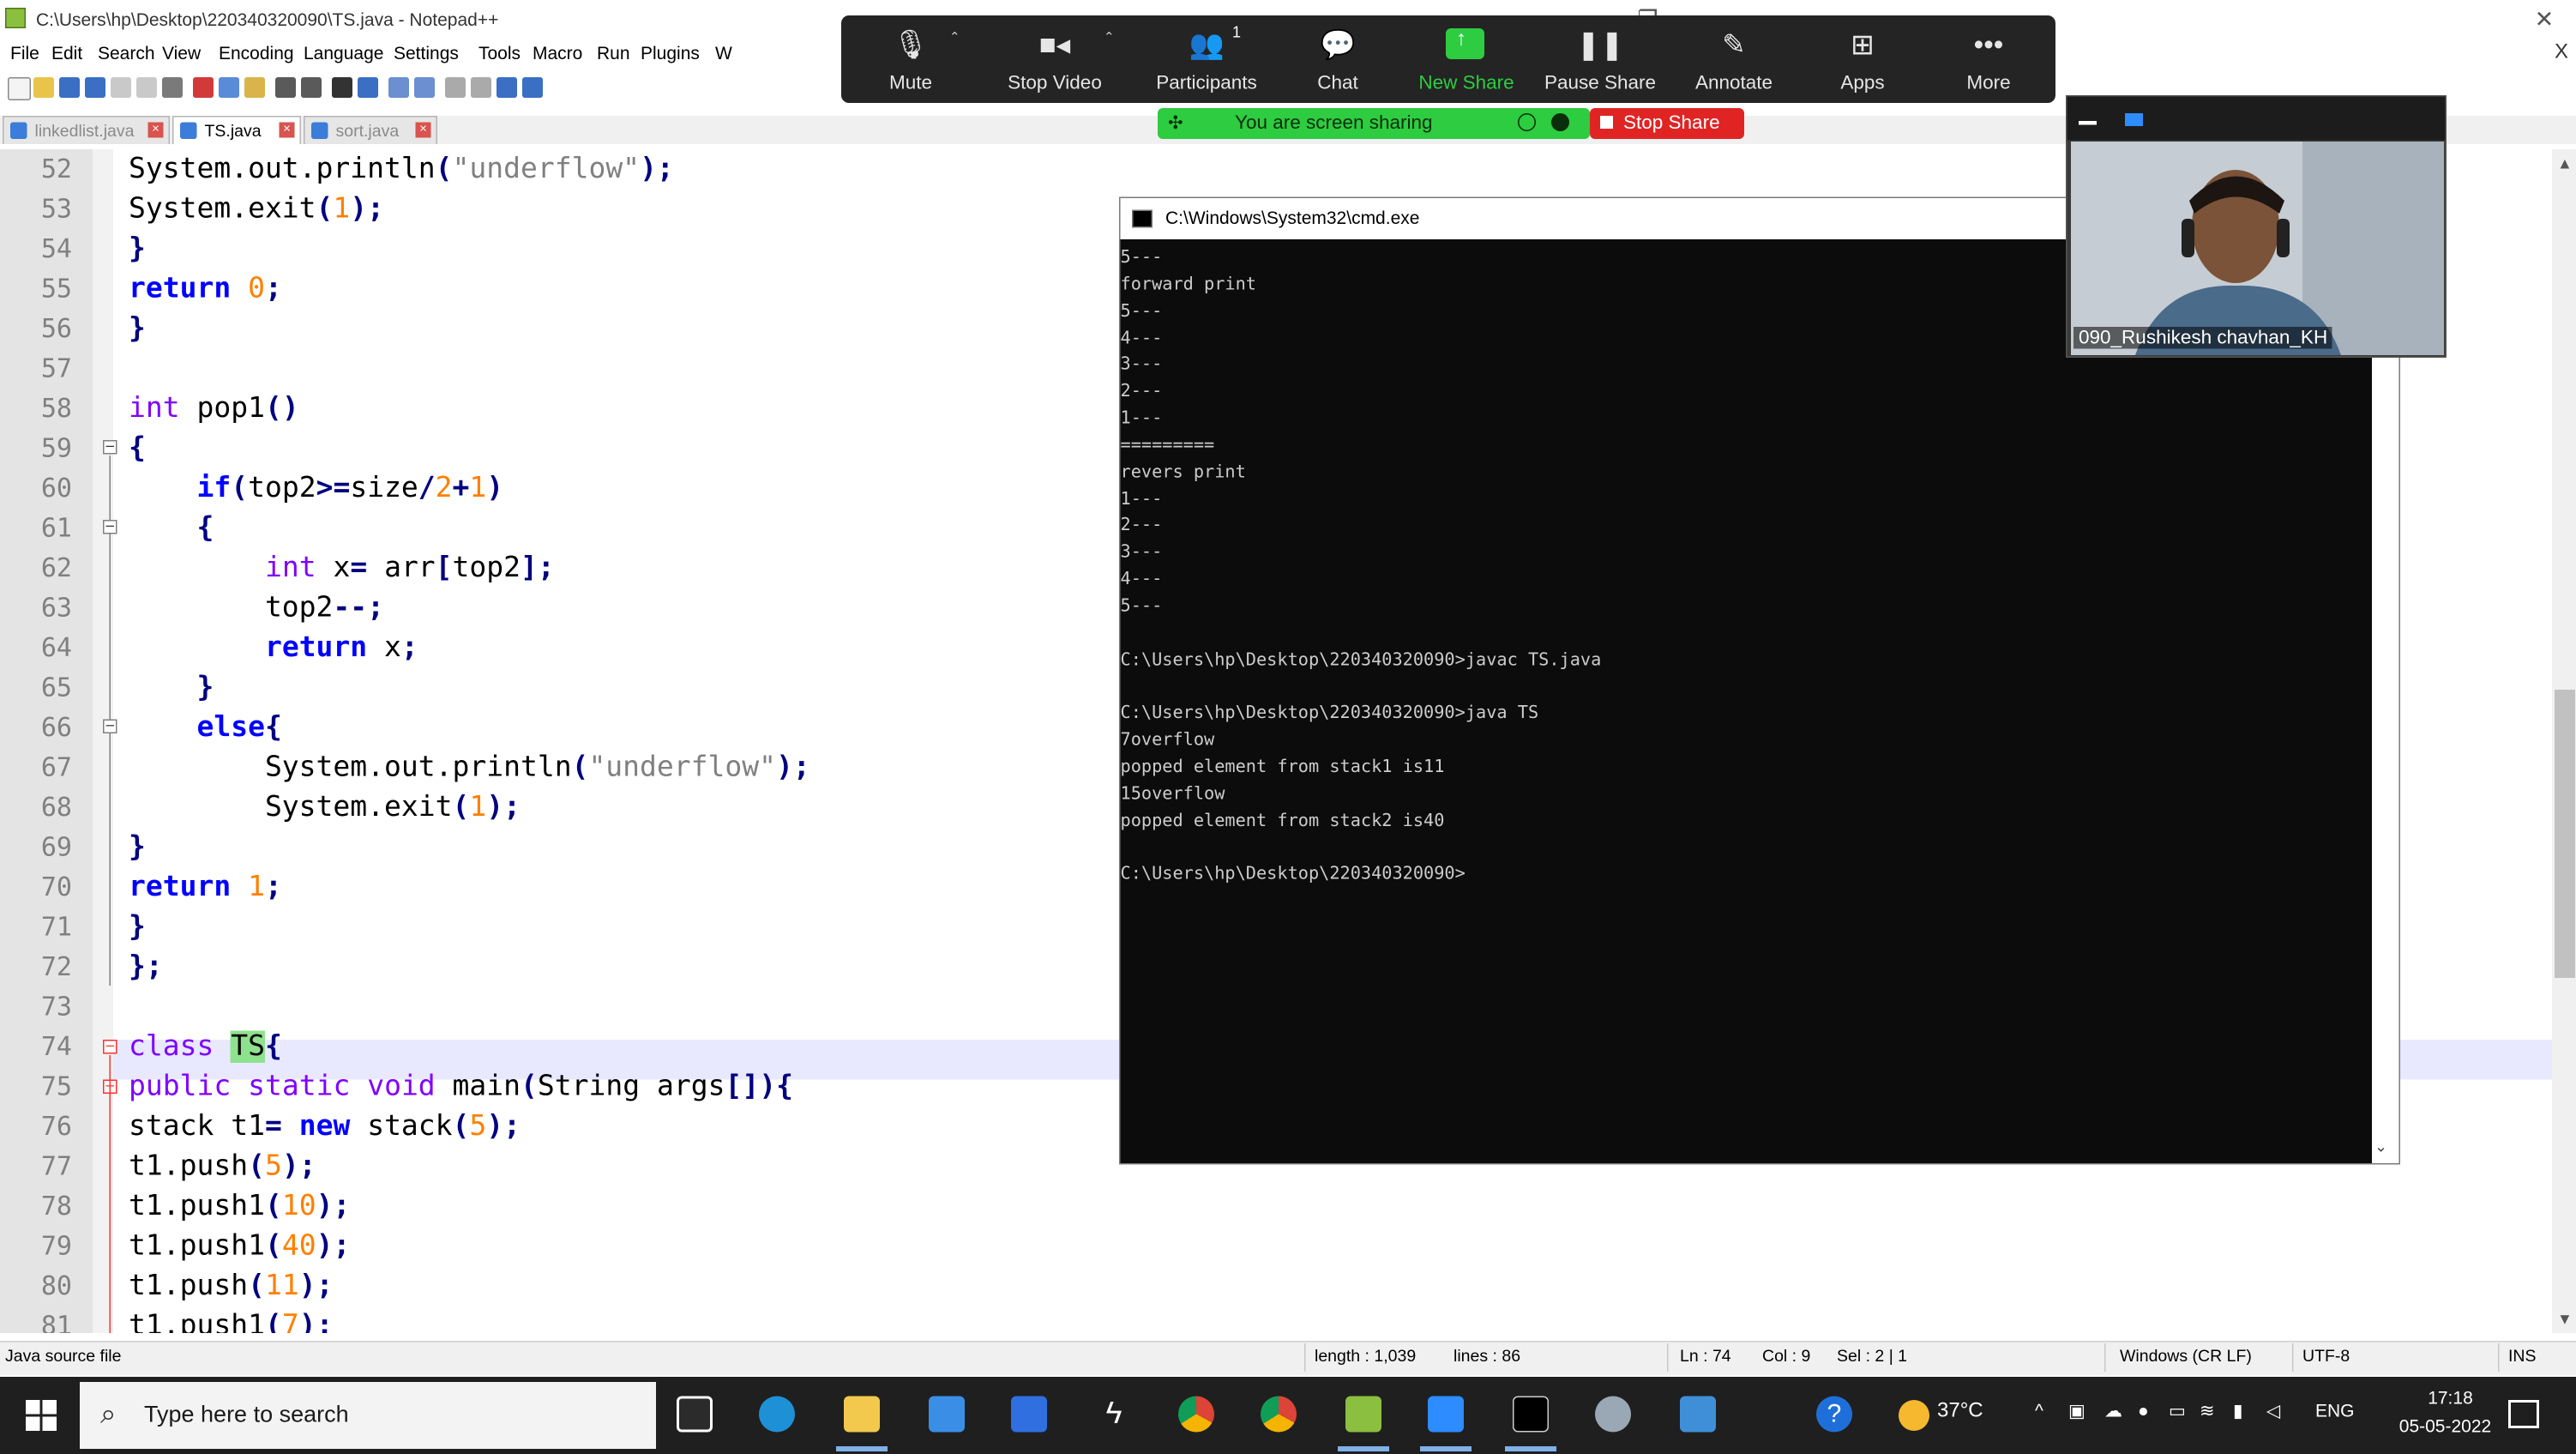 This screenshot has width=2576, height=1454. What do you see at coordinates (2238, 1411) in the screenshot?
I see `battery-icon: ▮` at bounding box center [2238, 1411].